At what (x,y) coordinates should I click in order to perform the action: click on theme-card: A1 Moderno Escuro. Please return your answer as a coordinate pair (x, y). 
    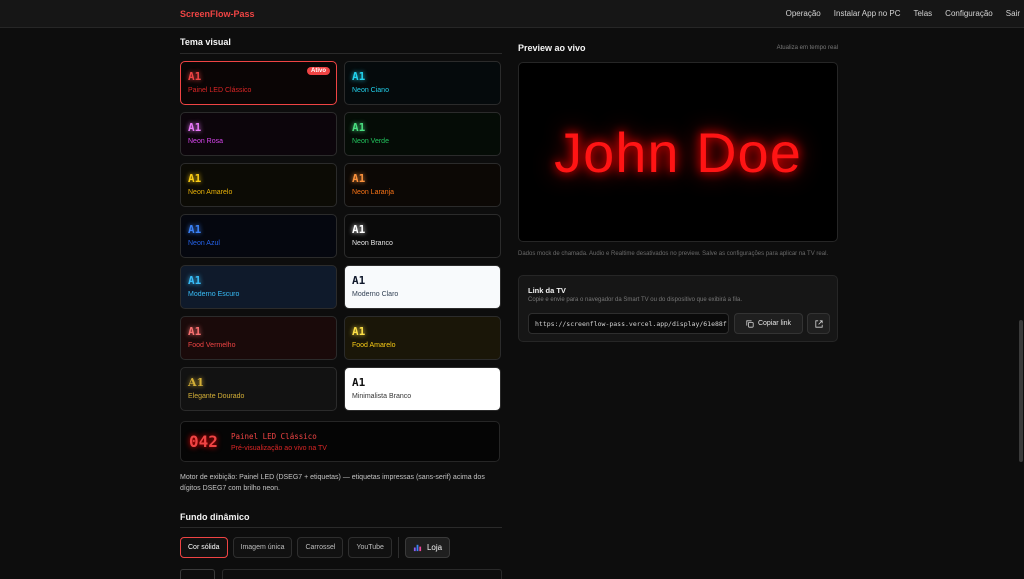
    Looking at the image, I should click on (258, 287).